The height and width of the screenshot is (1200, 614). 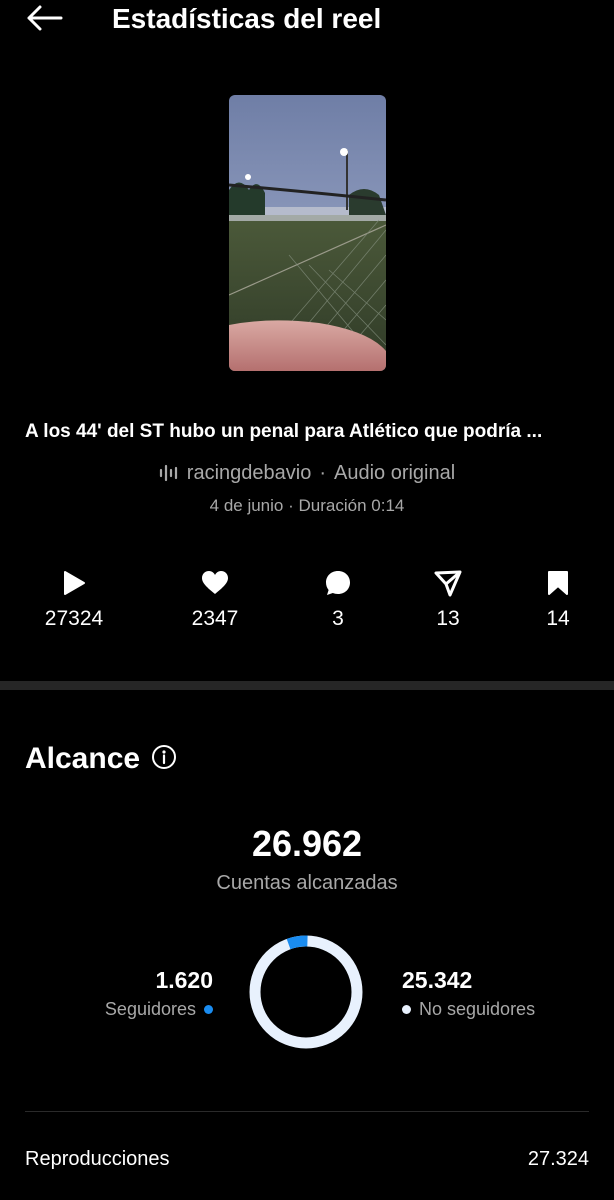 I want to click on heart-icon, so click(x=215, y=583).